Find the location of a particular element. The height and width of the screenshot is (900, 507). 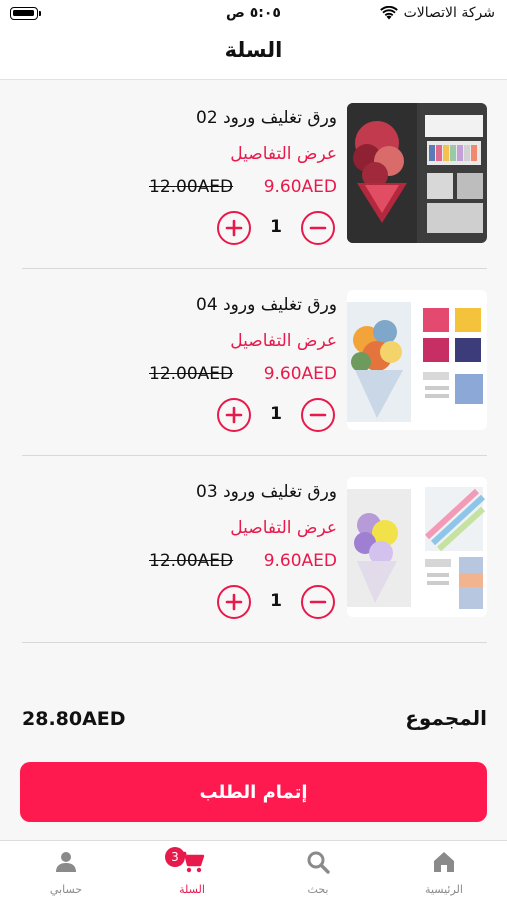

checkout-button: إتمام الطلب is located at coordinates (253, 792).